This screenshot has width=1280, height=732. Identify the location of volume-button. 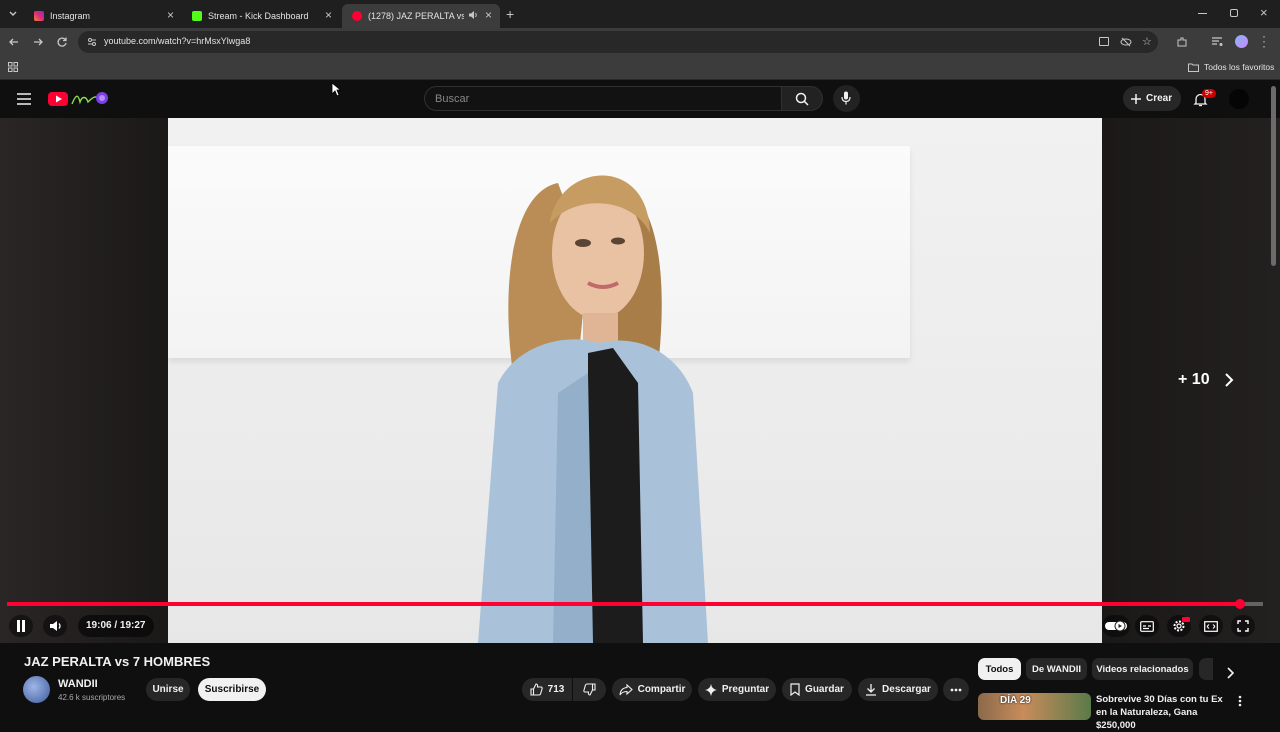
(55, 626).